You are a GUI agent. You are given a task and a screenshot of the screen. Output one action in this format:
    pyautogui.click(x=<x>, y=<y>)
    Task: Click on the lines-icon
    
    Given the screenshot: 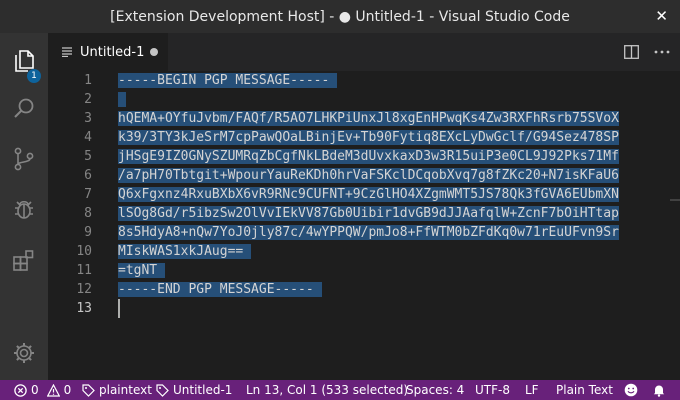 What is the action you would take?
    pyautogui.click(x=67, y=52)
    